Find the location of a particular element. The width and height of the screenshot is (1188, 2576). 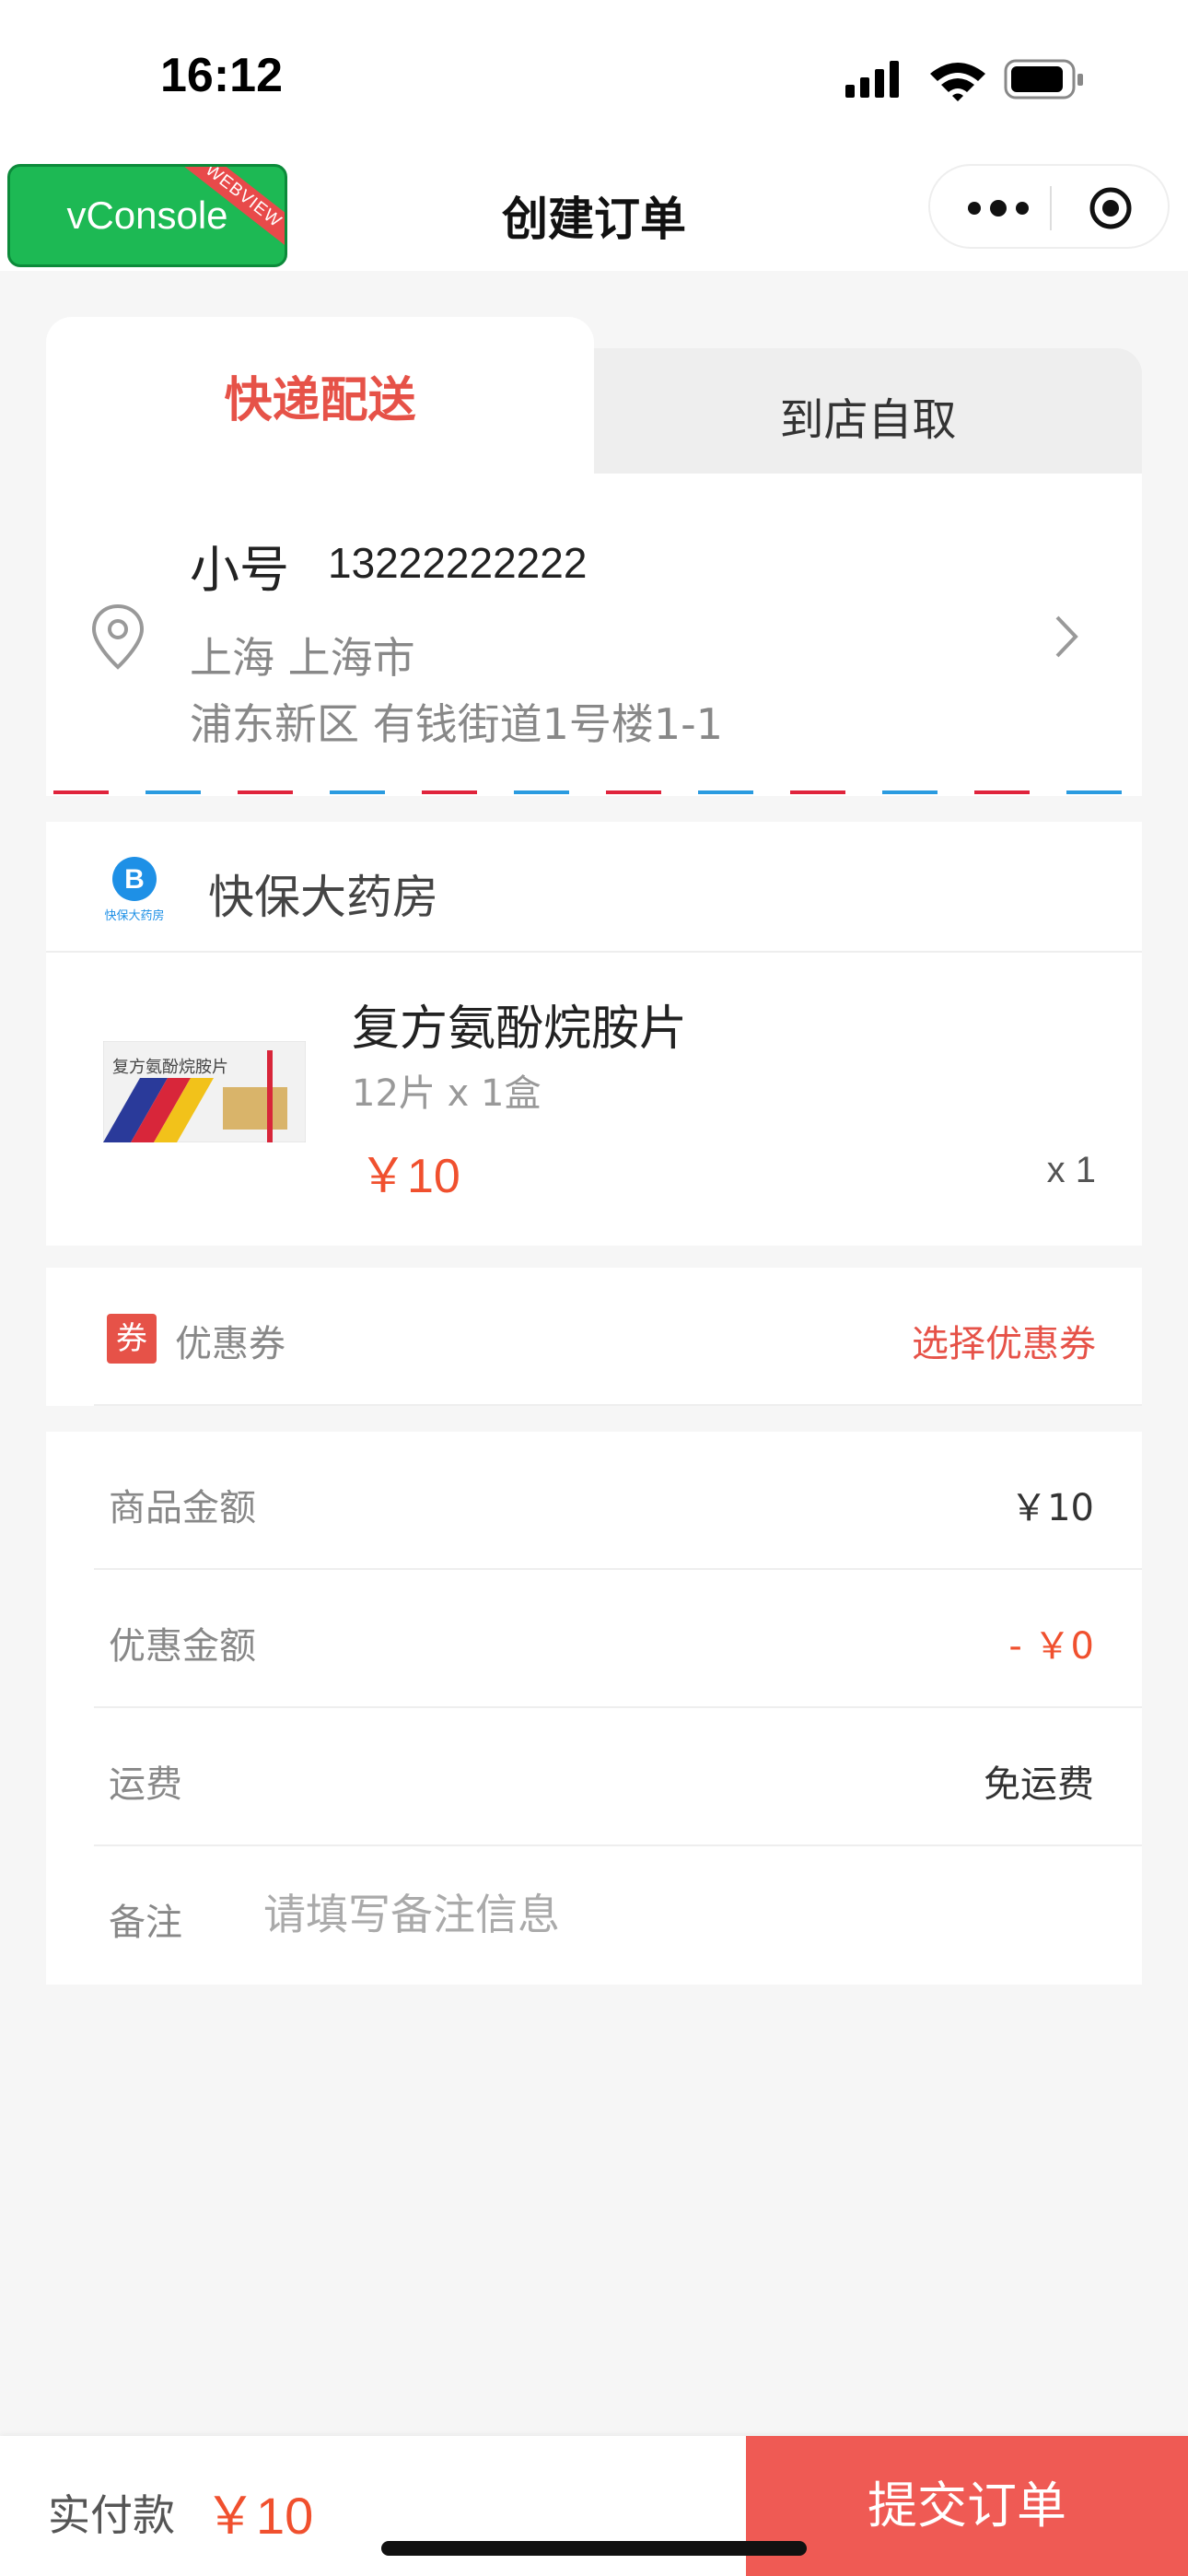

signal-icon is located at coordinates (872, 79).